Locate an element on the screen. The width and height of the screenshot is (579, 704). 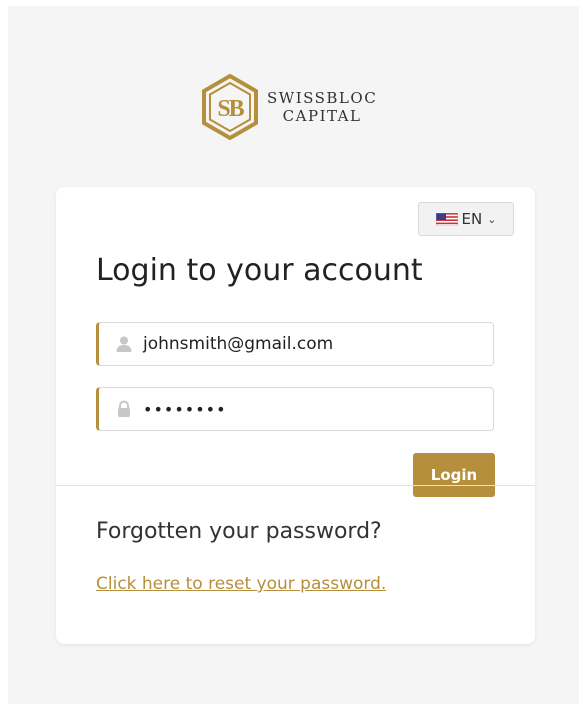
page-title: Login to your account is located at coordinates (259, 270).